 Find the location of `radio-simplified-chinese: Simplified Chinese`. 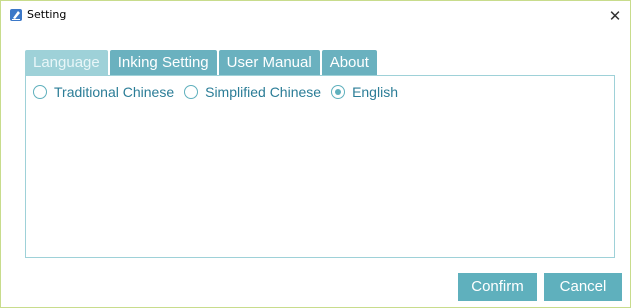

radio-simplified-chinese: Simplified Chinese is located at coordinates (252, 92).